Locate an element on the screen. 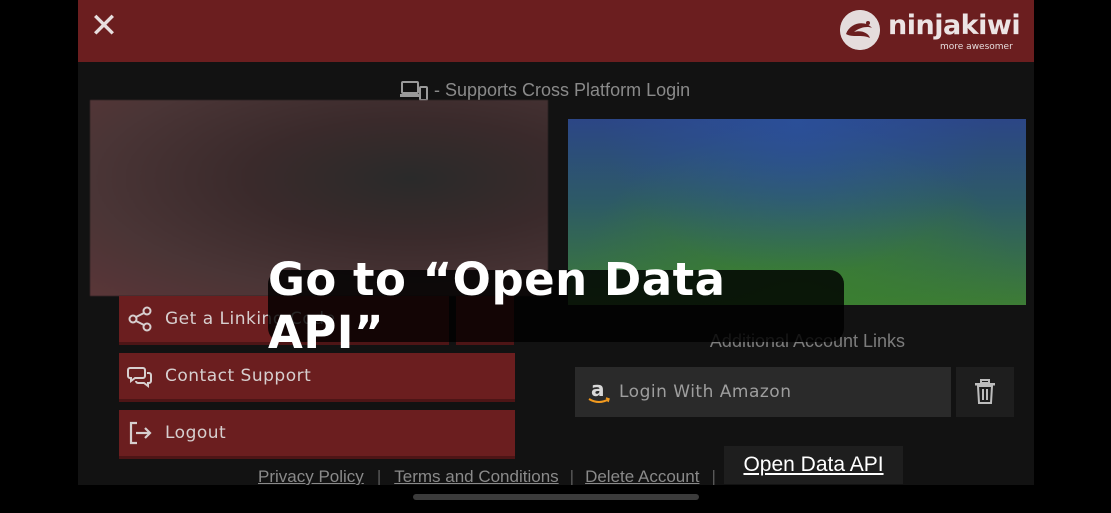 Image resolution: width=1111 pixels, height=513 pixels. terms-link: Terms and Conditions is located at coordinates (476, 476).